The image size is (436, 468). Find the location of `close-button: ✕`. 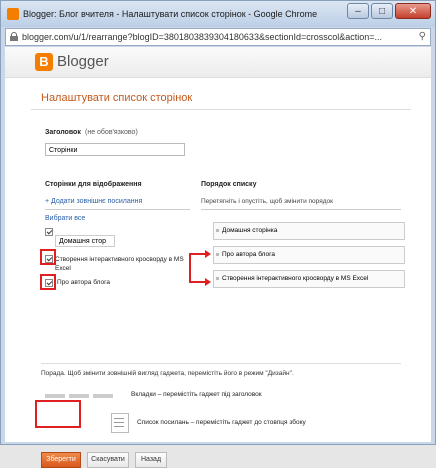

close-button: ✕ is located at coordinates (413, 11).